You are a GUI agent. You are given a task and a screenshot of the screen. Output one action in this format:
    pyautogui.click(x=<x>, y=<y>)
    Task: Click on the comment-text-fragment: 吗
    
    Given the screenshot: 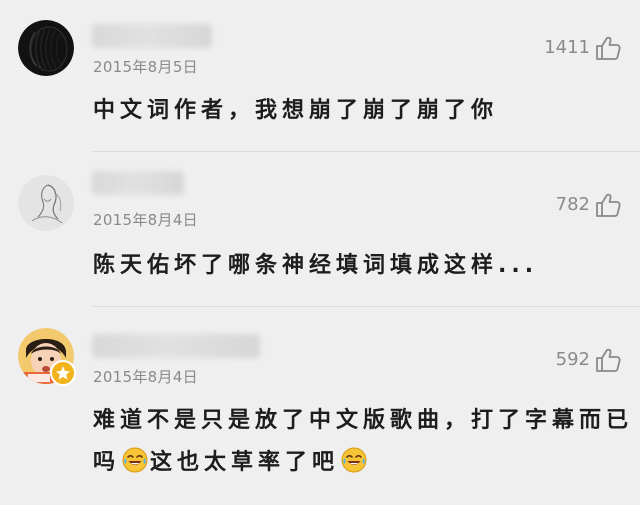 What is the action you would take?
    pyautogui.click(x=107, y=462)
    